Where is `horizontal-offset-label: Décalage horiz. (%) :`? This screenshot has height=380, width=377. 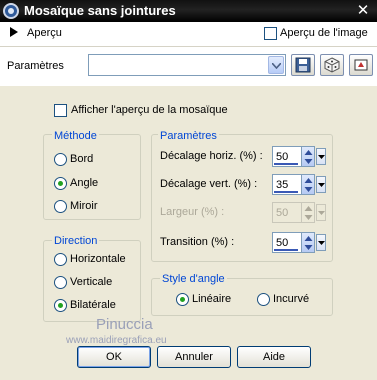
horizontal-offset-label: Décalage horiz. (%) : is located at coordinates (211, 156).